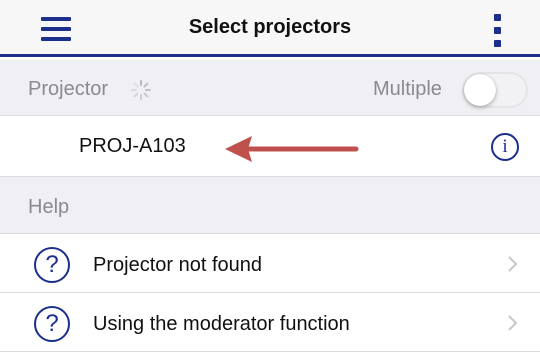 The width and height of the screenshot is (540, 353). I want to click on toggle-knob, so click(480, 90).